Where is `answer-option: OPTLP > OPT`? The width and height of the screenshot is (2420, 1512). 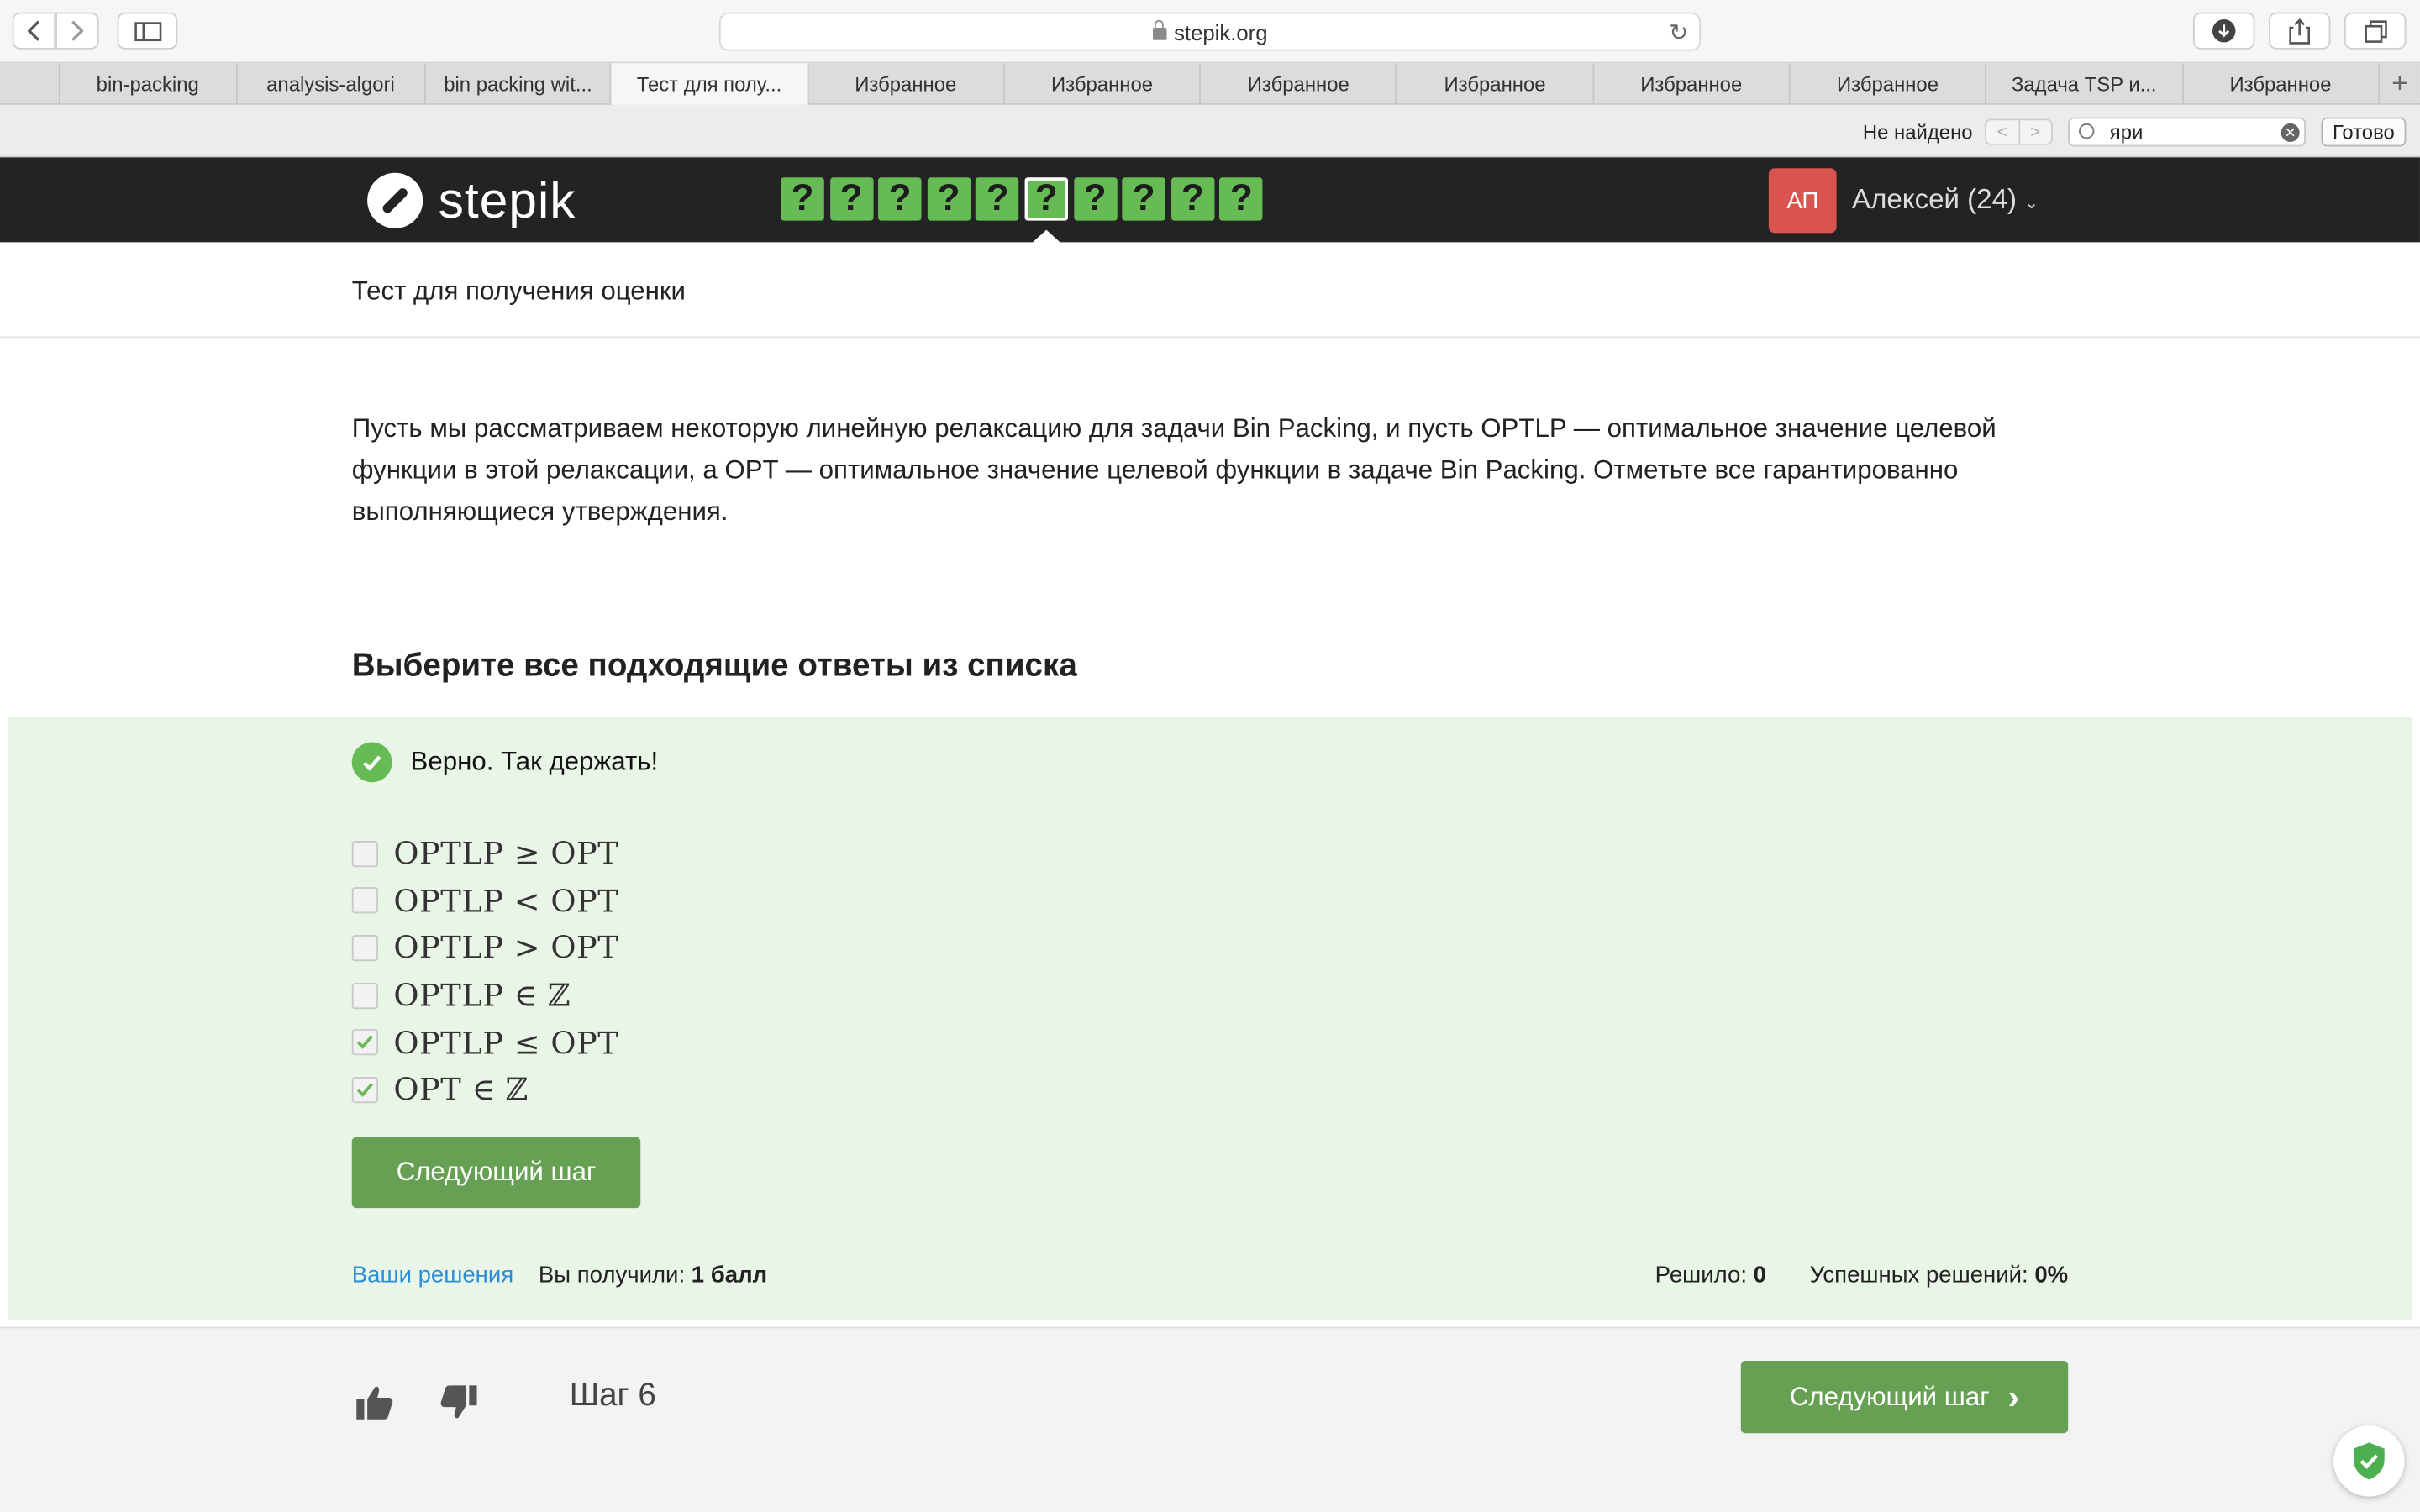
answer-option: OPTLP > OPT is located at coordinates (485, 948).